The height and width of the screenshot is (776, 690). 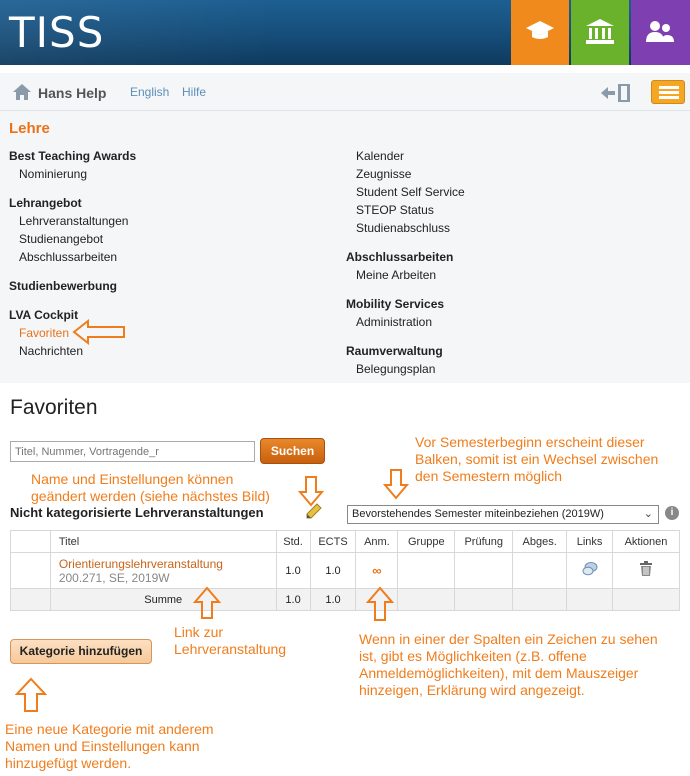 I want to click on add-category-button: Kategorie hinzufügen, so click(x=81, y=651).